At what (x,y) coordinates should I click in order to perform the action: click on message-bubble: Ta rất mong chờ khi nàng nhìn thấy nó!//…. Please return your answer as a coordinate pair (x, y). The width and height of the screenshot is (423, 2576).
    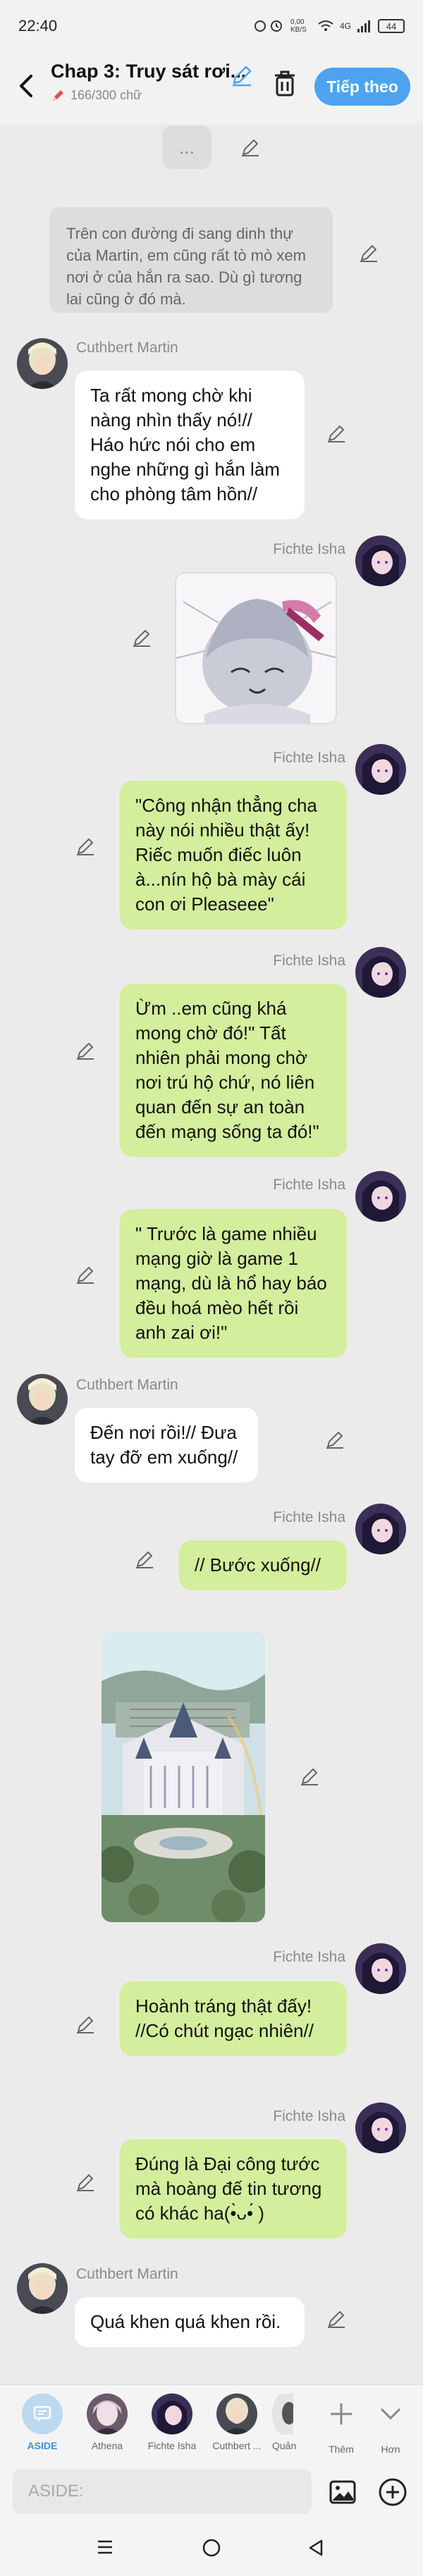
    Looking at the image, I should click on (190, 445).